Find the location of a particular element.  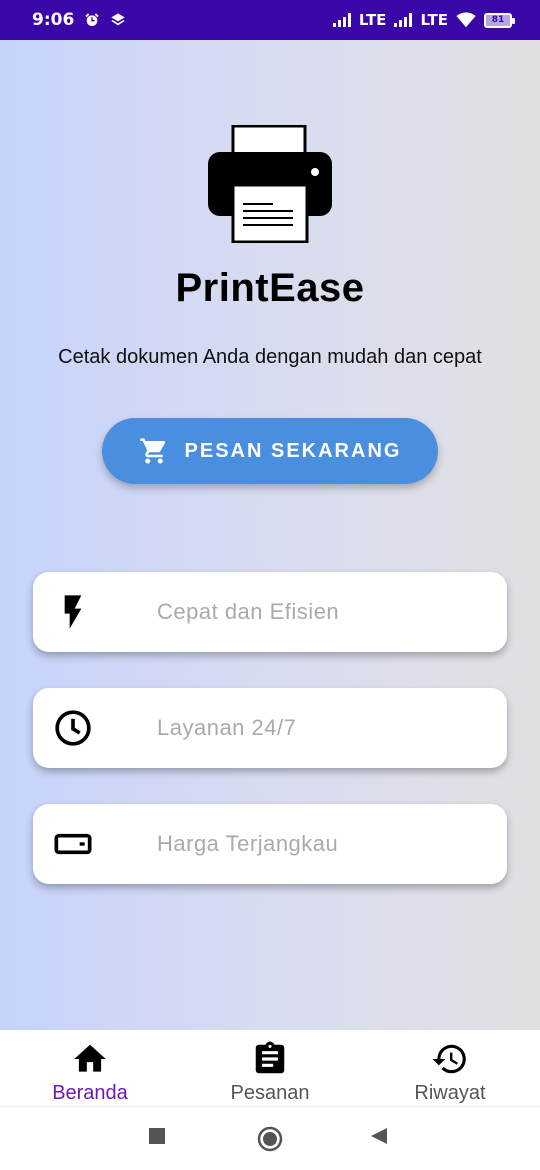

back-button is located at coordinates (379, 1136).